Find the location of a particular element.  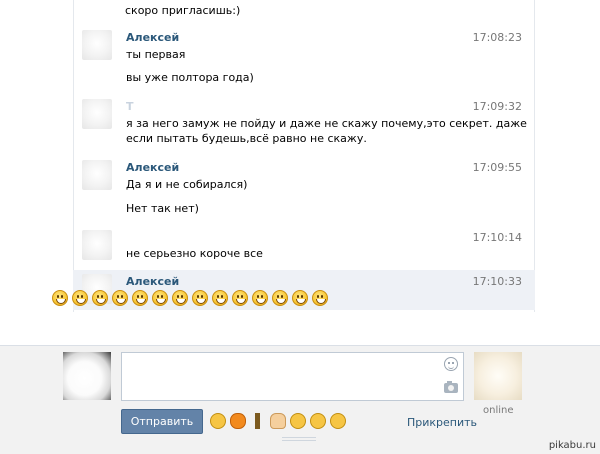

message-text: Да я и не собирался) is located at coordinates (187, 184).